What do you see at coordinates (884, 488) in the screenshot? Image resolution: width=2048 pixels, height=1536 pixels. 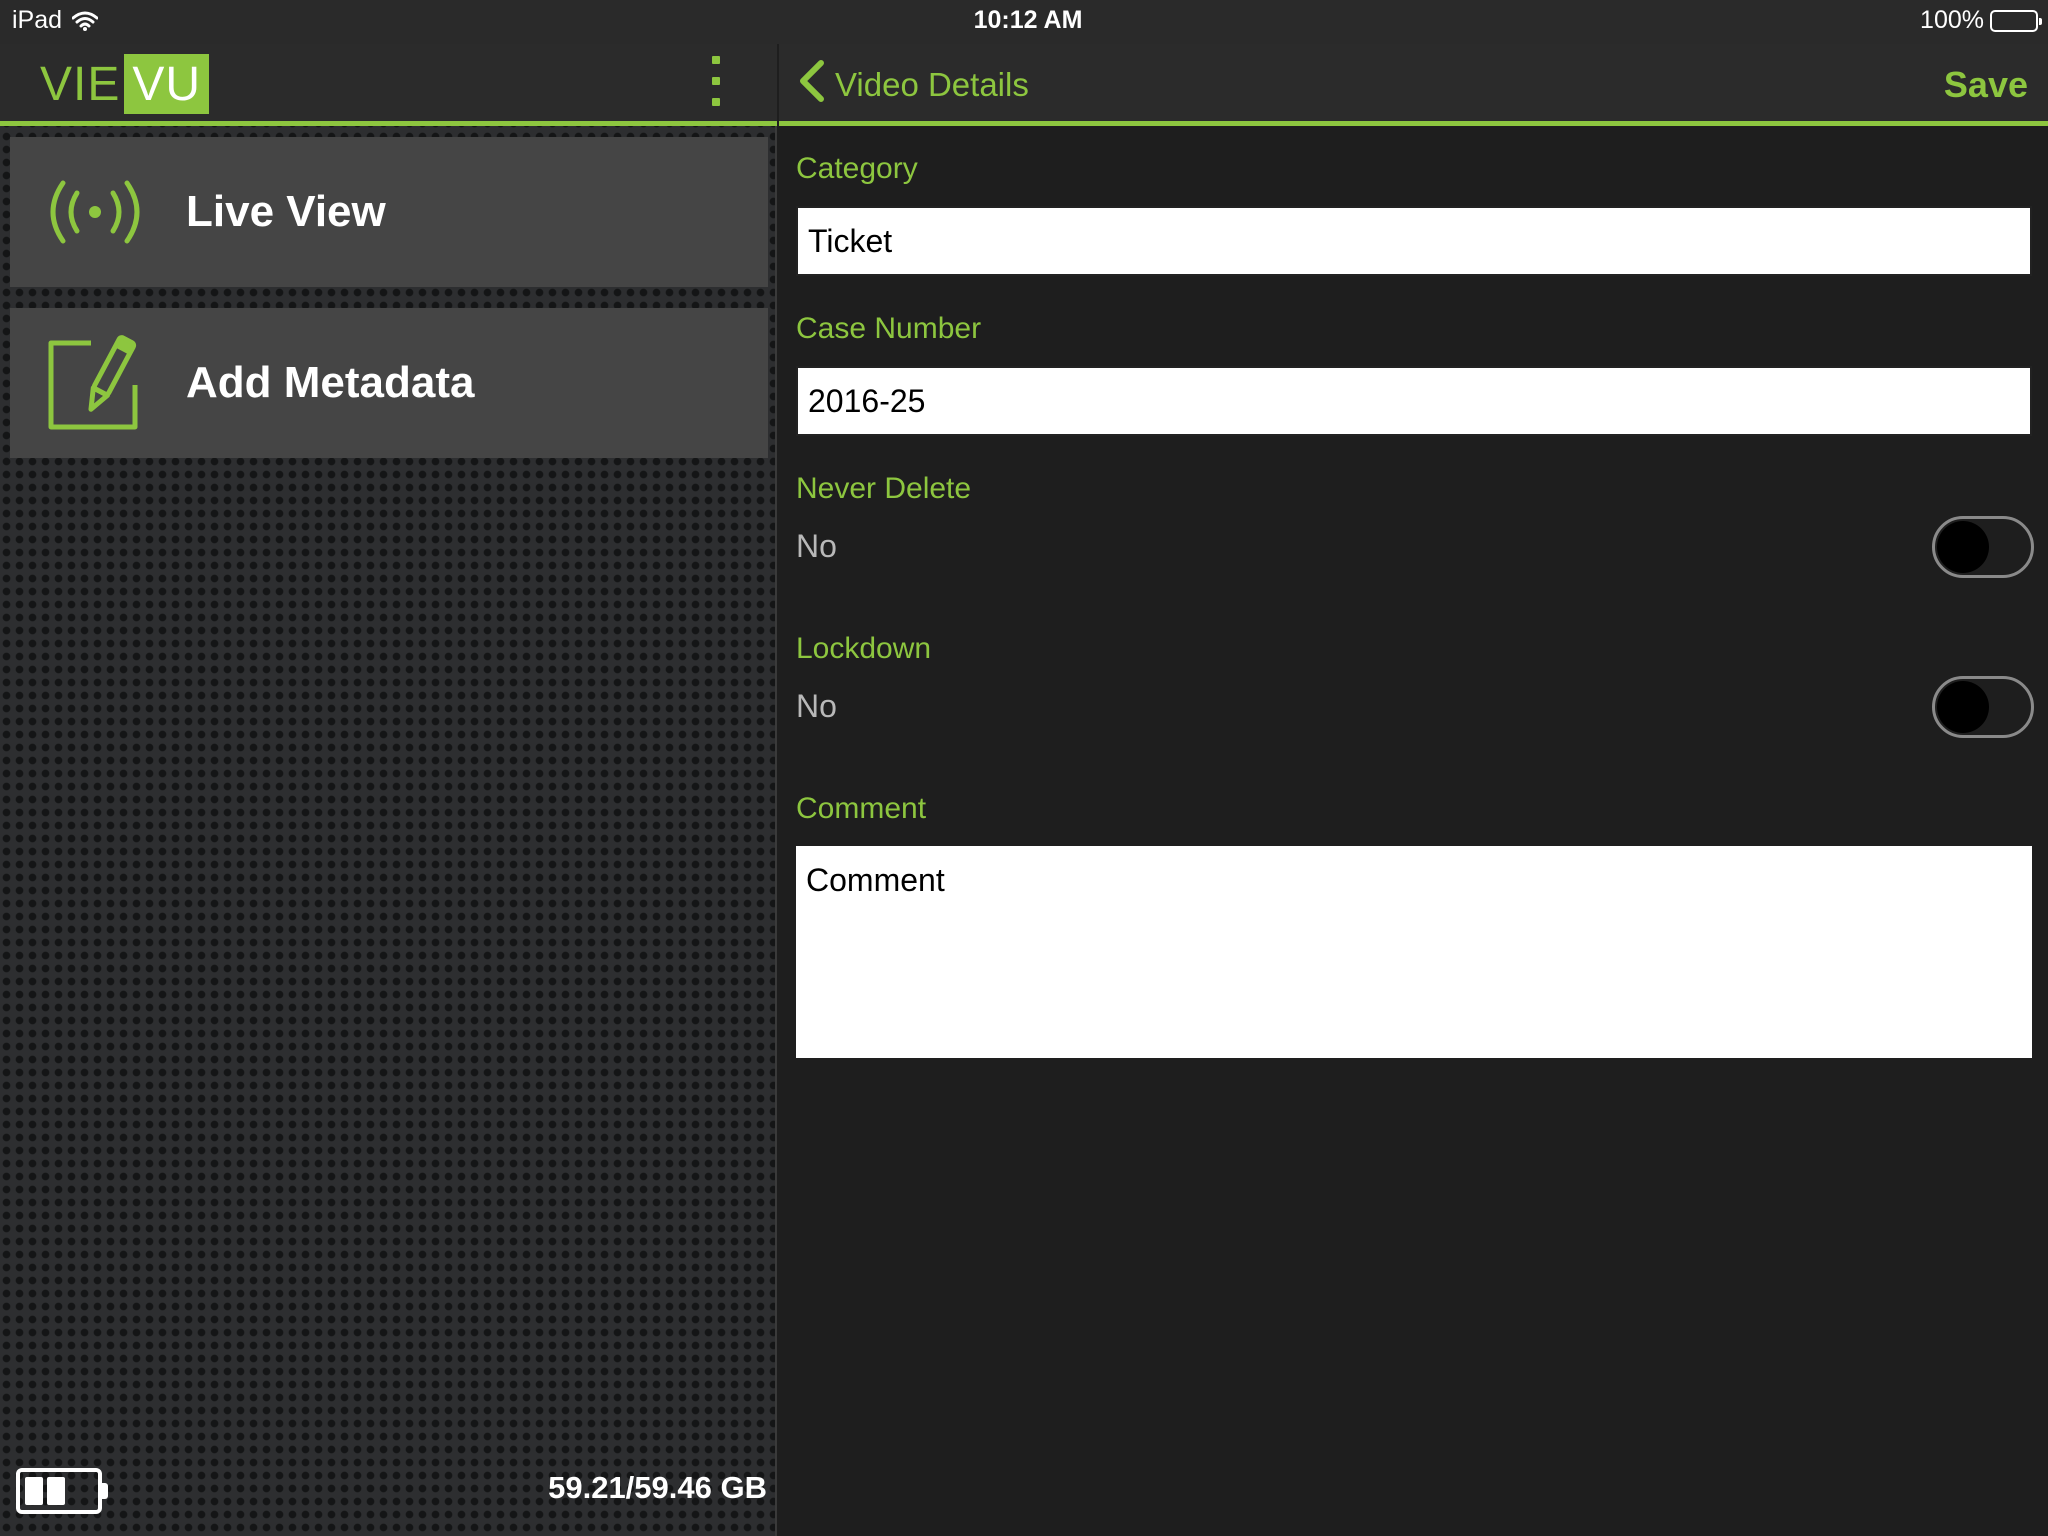 I see `never-delete-label: Never Delete` at bounding box center [884, 488].